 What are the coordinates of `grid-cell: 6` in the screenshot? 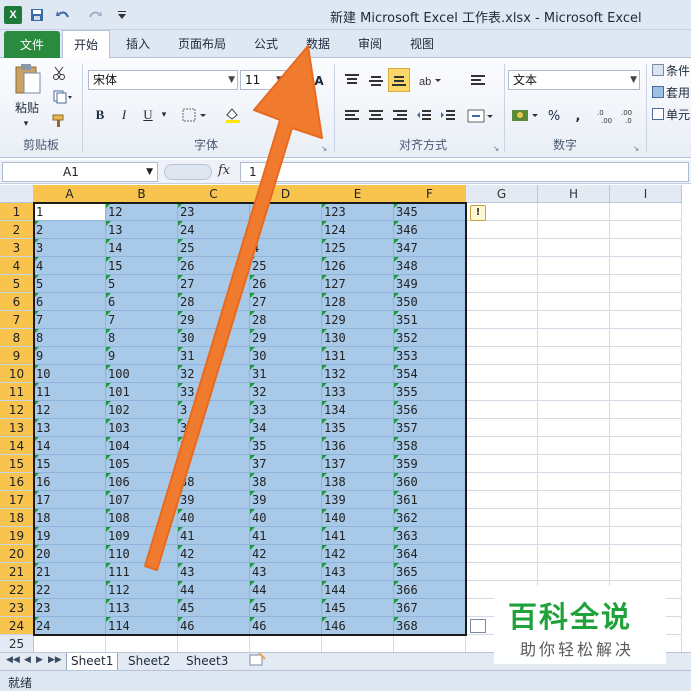 It's located at (142, 302).